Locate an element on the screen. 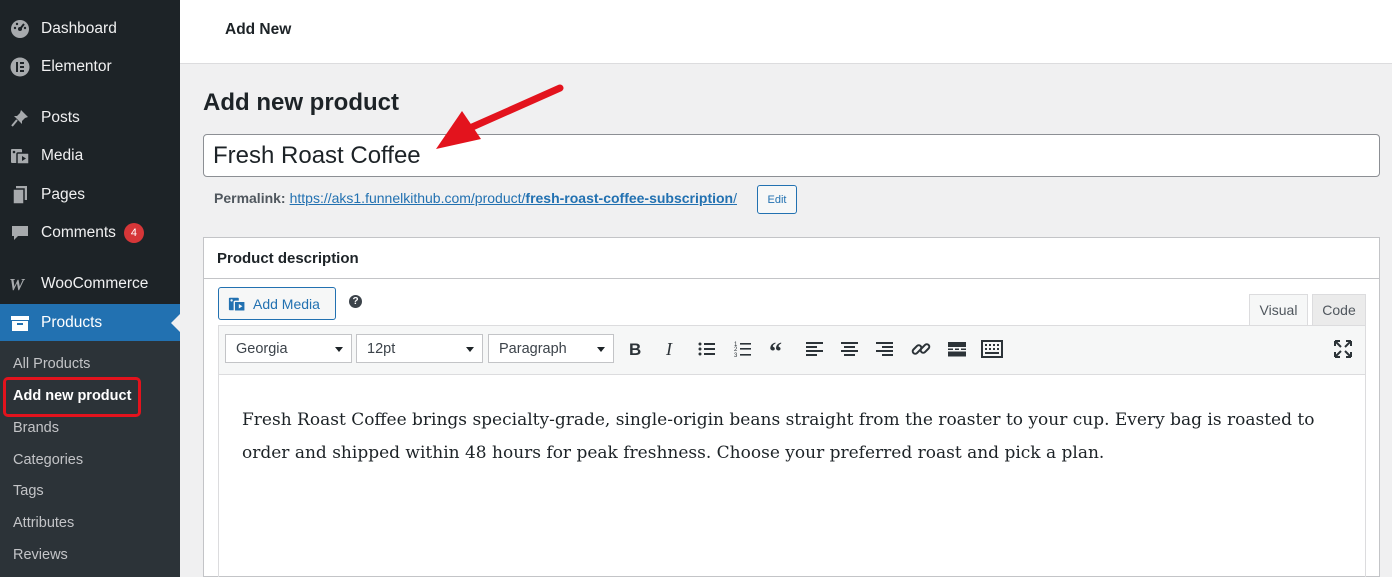  permalink-label: Permalink: is located at coordinates (250, 198).